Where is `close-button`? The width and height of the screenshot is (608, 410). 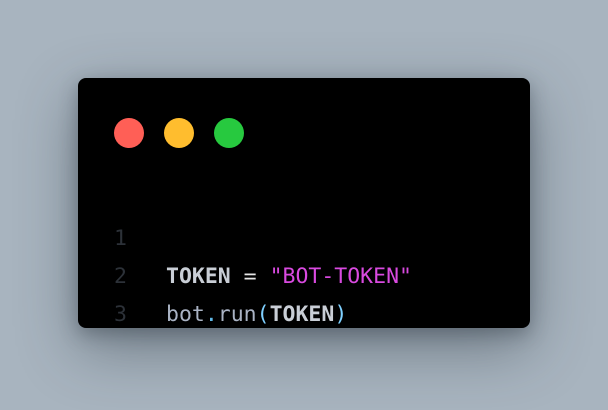
close-button is located at coordinates (129, 133).